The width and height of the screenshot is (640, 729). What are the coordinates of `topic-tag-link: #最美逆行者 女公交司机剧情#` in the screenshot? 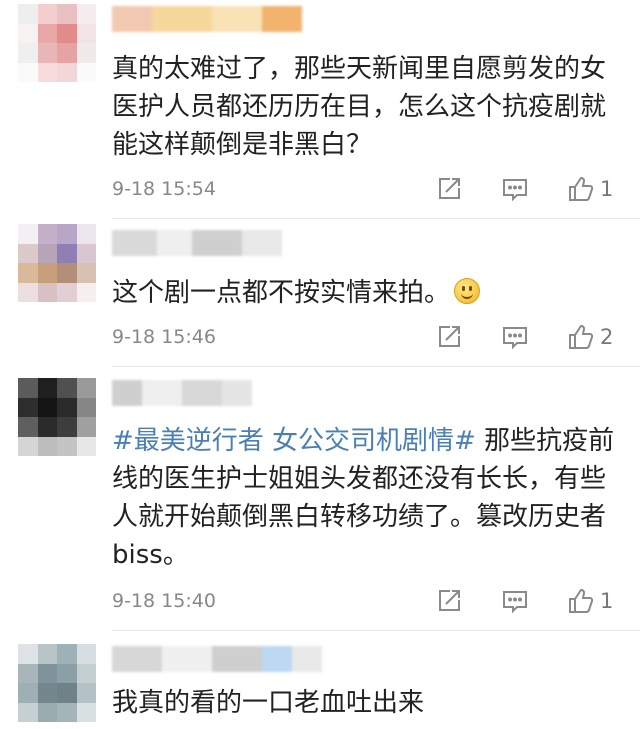 It's located at (294, 441).